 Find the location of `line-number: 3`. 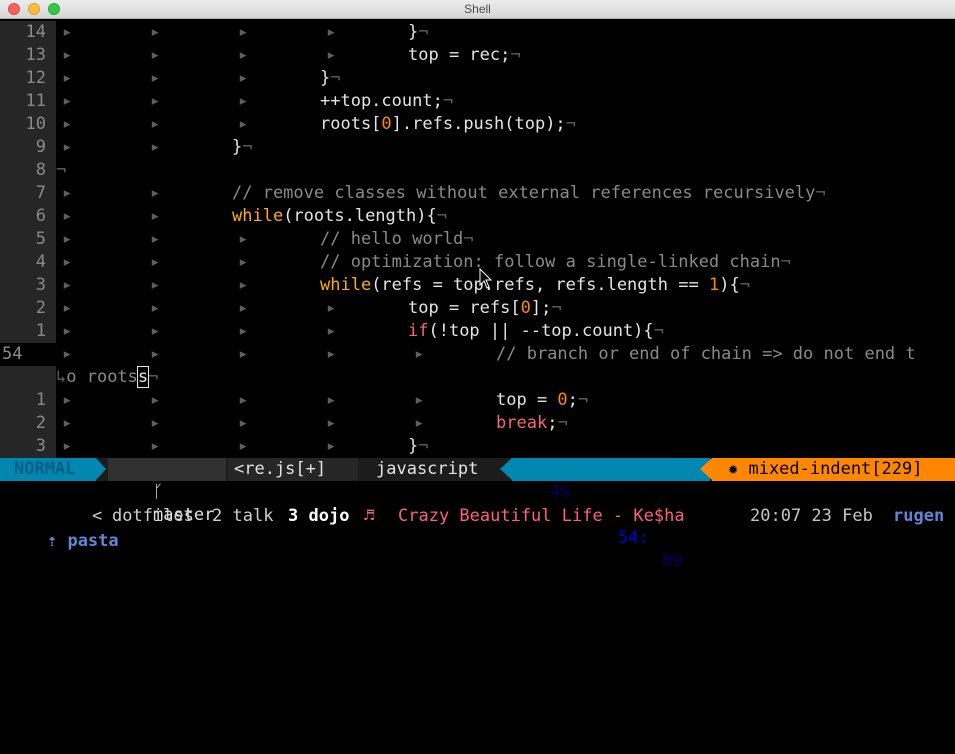

line-number: 3 is located at coordinates (28, 285).